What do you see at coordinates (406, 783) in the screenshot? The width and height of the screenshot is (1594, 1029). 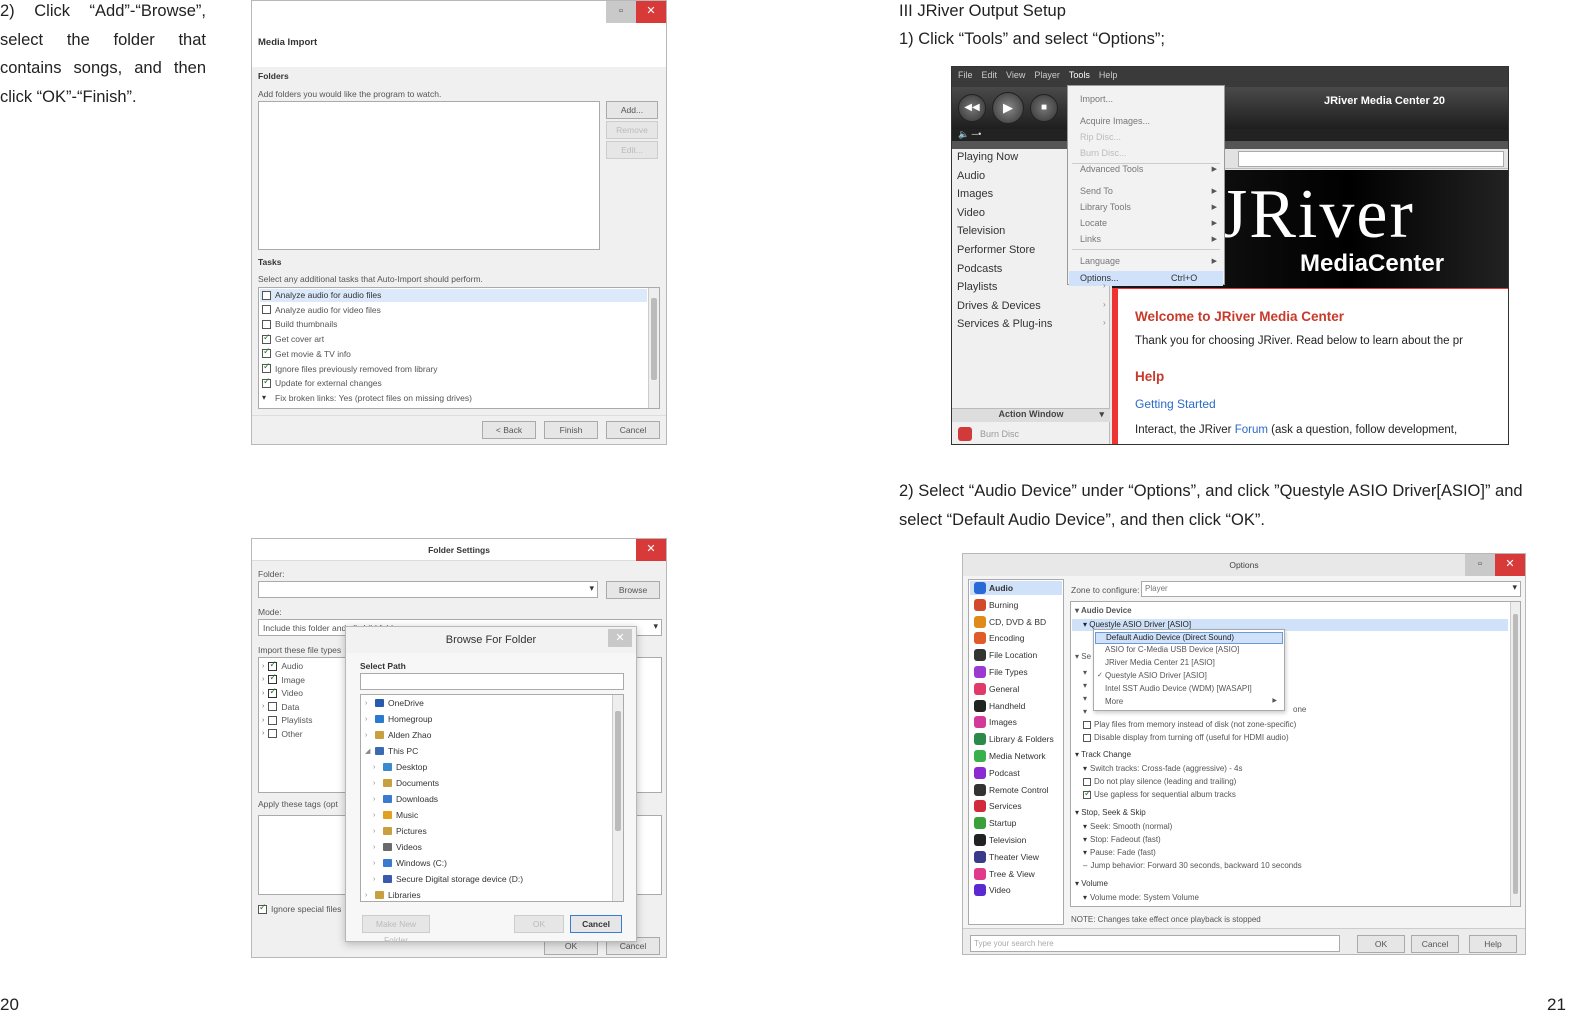 I see `tree-item: › Documents` at bounding box center [406, 783].